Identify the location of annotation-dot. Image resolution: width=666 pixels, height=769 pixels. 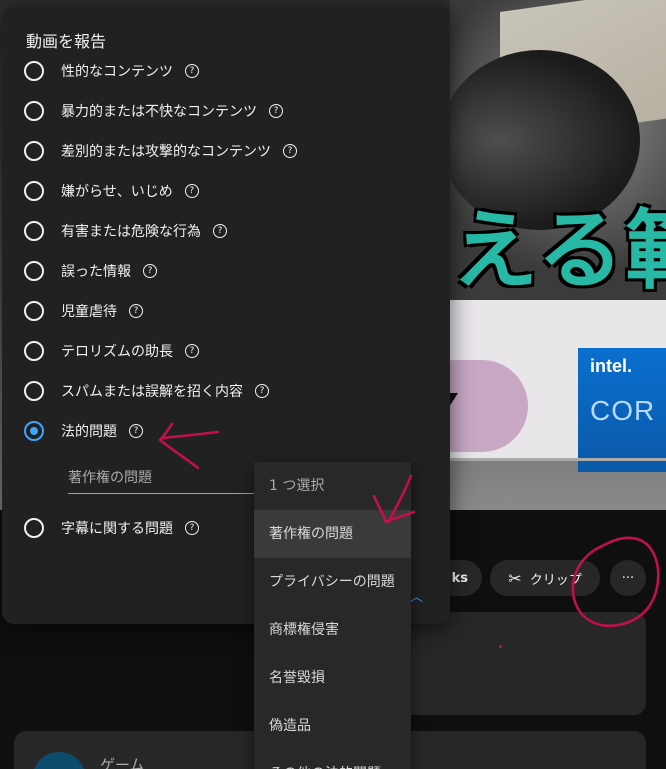
(500, 646).